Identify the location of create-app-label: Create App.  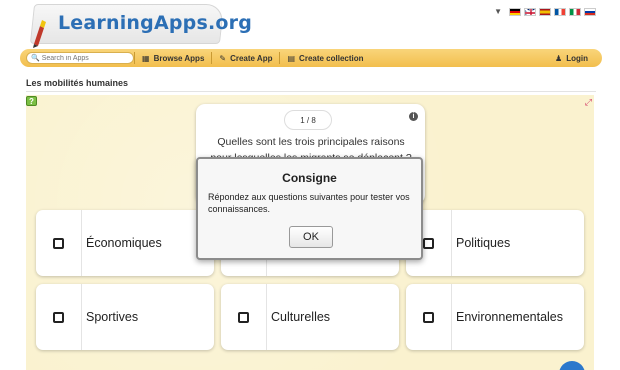
(251, 58).